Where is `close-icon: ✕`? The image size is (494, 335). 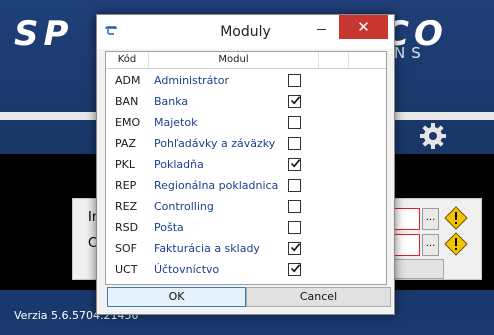
close-icon: ✕ is located at coordinates (363, 27).